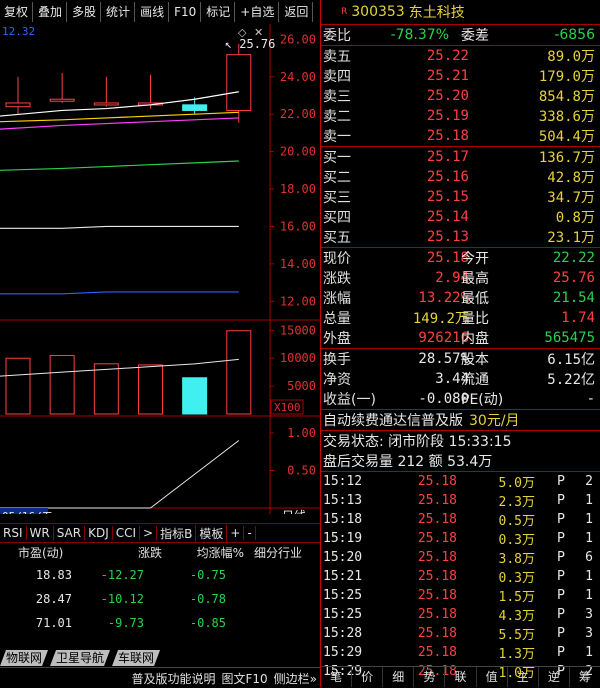  I want to click on stat-value: 926216, so click(443, 338).